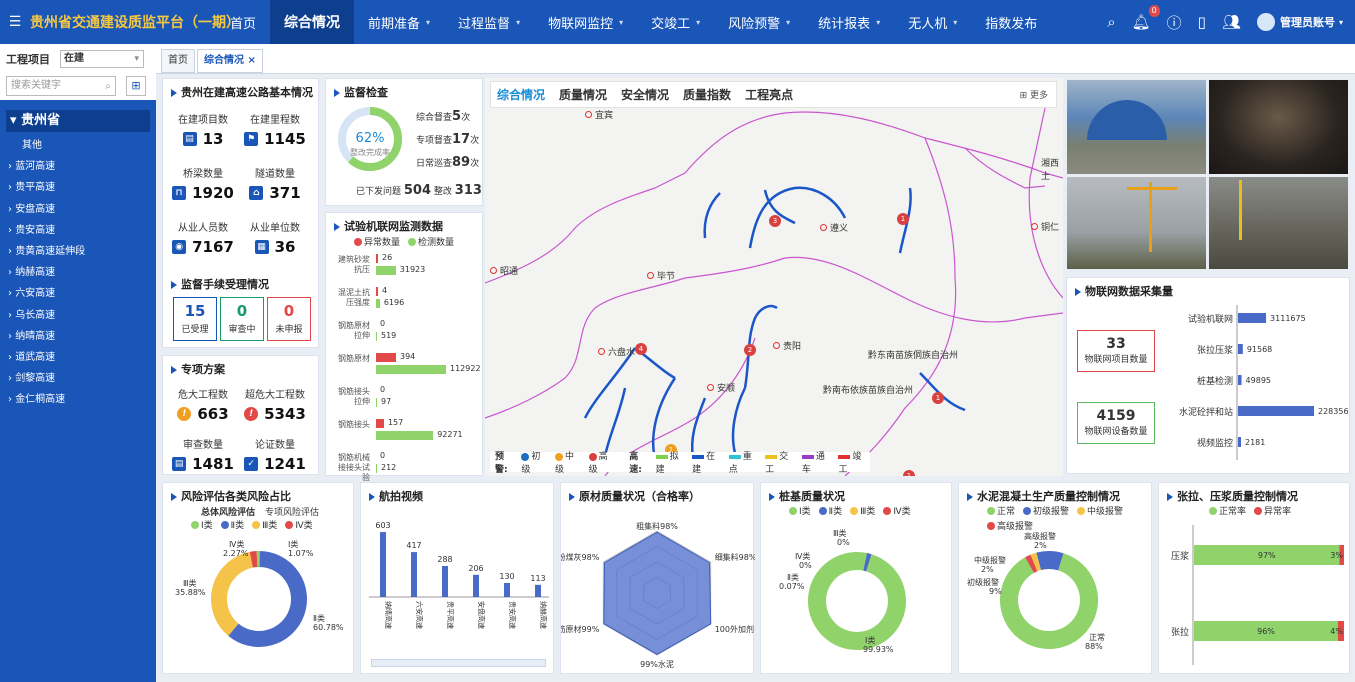  I want to click on grid-icon: ⊞, so click(1024, 96).